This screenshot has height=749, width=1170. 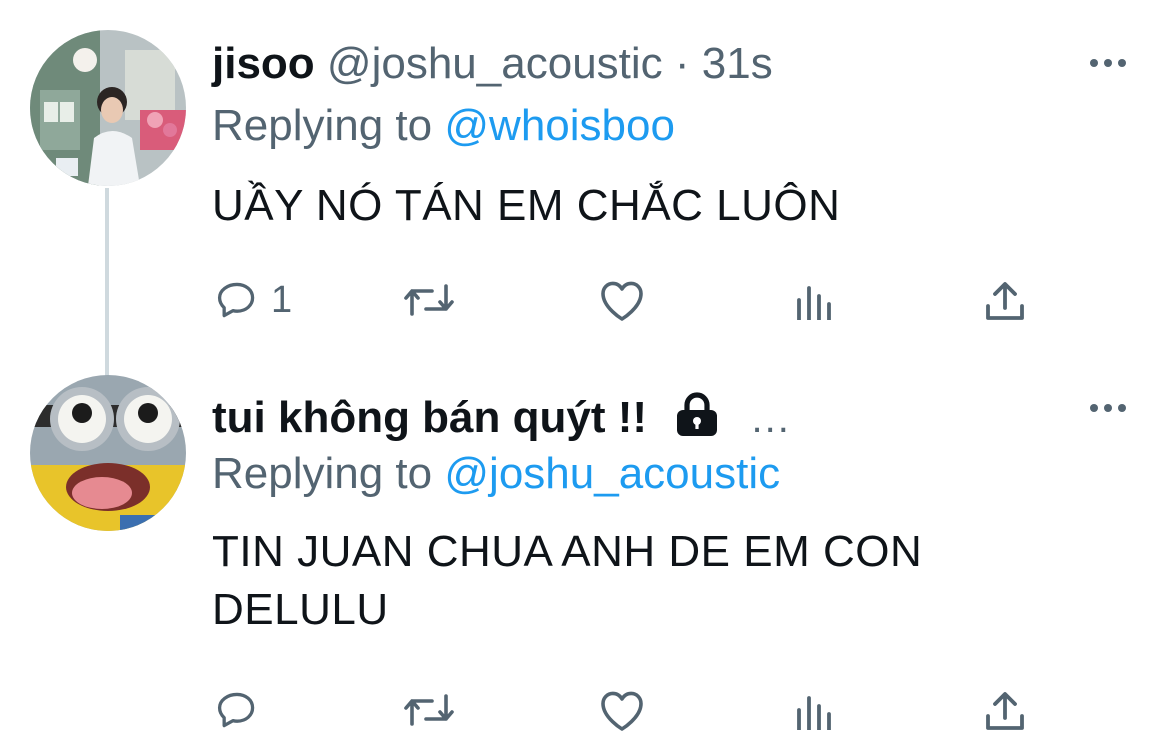 What do you see at coordinates (282, 299) in the screenshot?
I see `reply-count: 1` at bounding box center [282, 299].